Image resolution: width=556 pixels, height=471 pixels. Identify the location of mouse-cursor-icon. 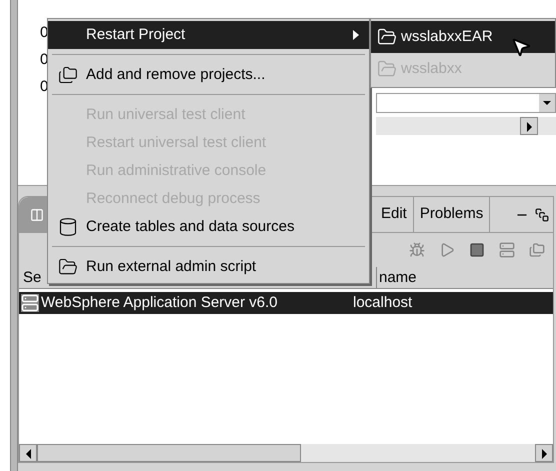
(521, 47).